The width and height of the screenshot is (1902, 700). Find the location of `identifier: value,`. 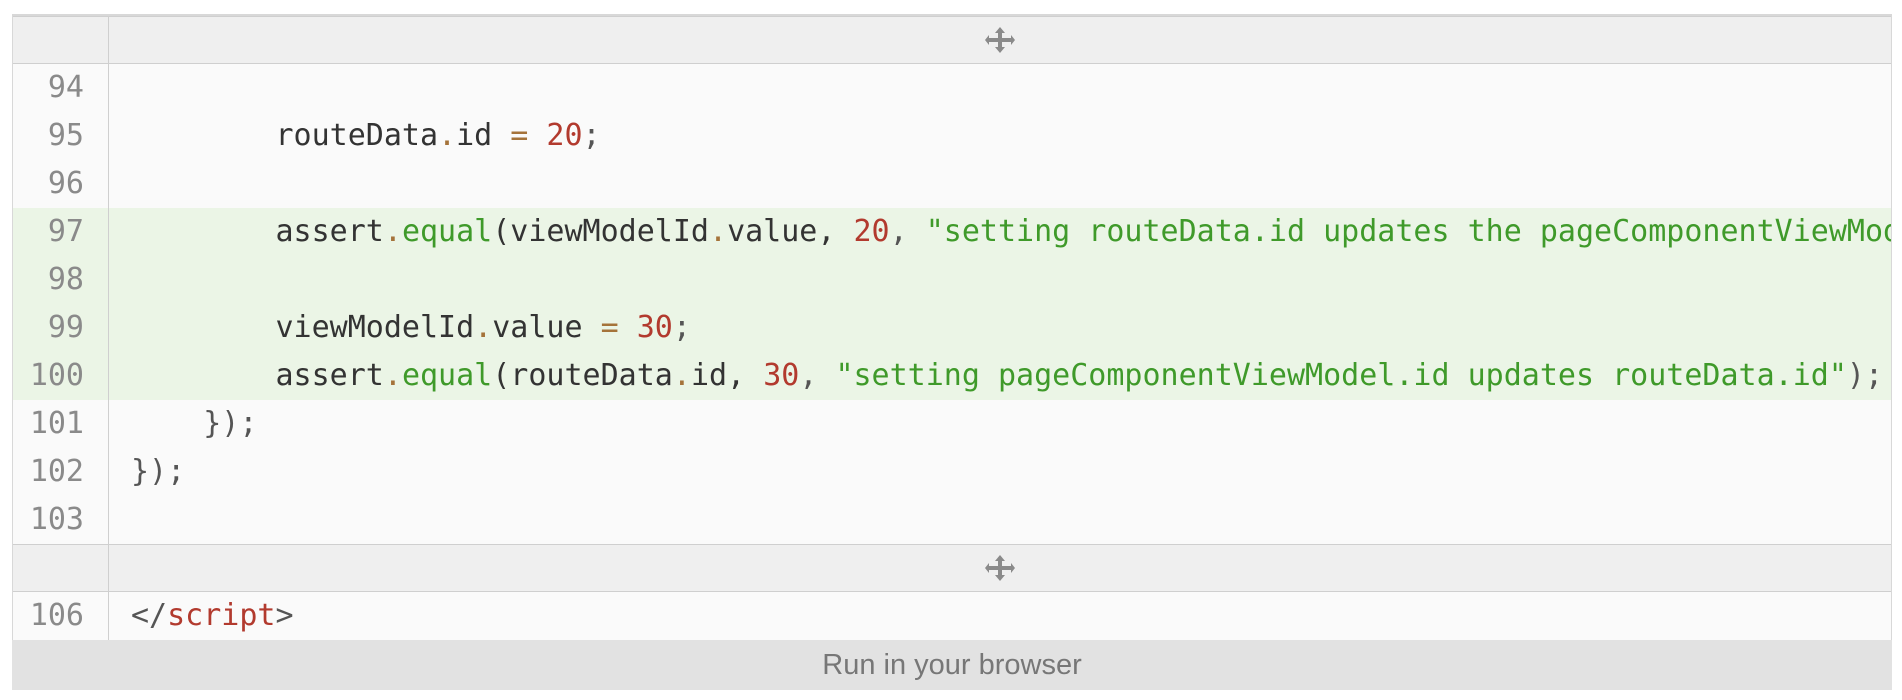

identifier: value, is located at coordinates (790, 231).